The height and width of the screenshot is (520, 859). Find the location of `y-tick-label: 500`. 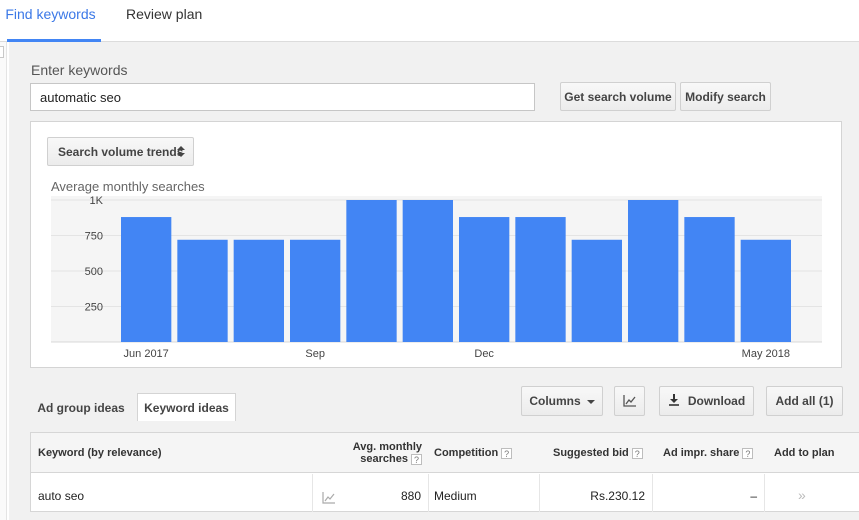

y-tick-label: 500 is located at coordinates (94, 272).